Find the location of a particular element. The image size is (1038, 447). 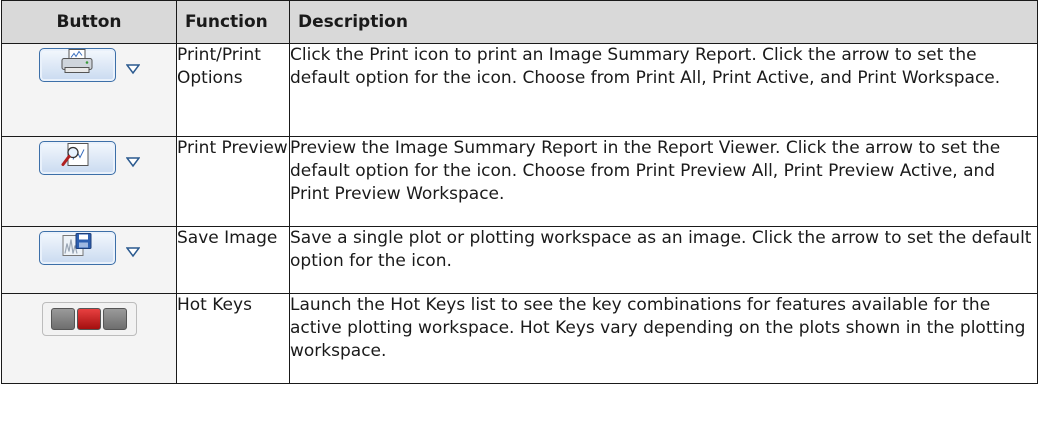

function-cell: Hot Keys is located at coordinates (233, 338).